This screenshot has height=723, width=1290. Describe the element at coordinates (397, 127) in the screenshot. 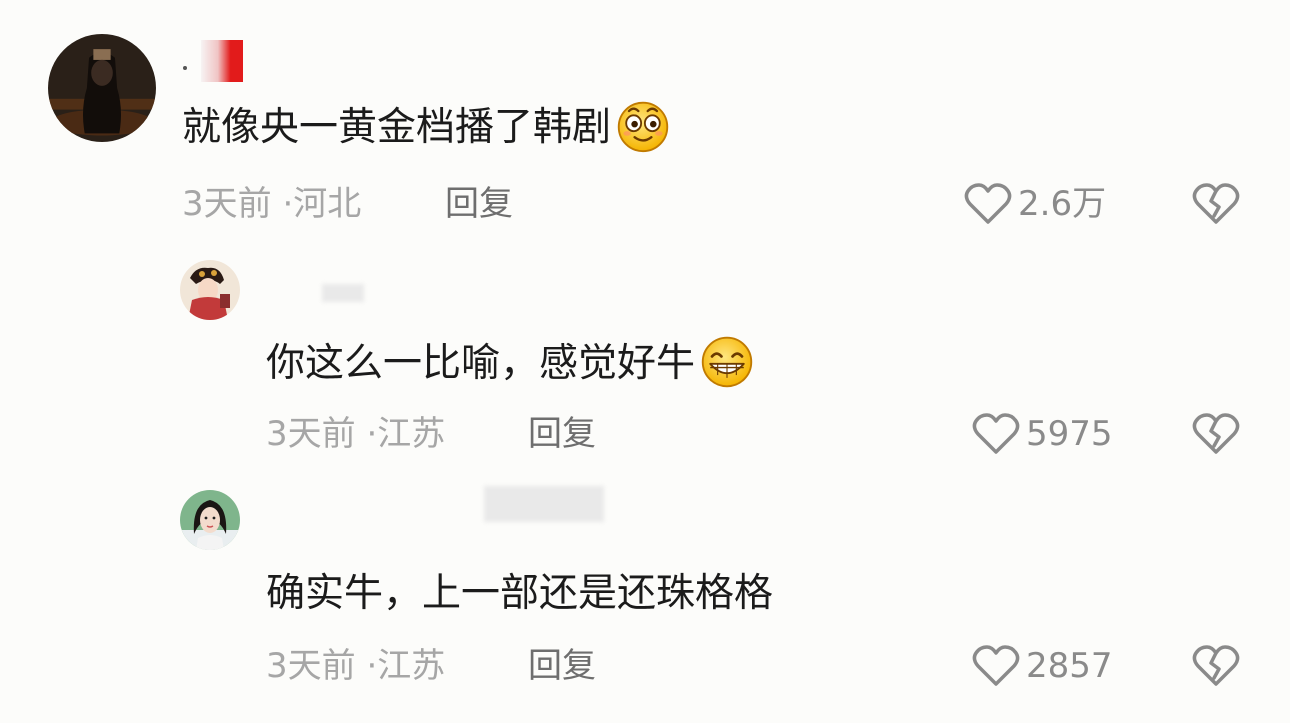

I see `comment-text-content: 就像央一黄金档播了韩剧` at that location.